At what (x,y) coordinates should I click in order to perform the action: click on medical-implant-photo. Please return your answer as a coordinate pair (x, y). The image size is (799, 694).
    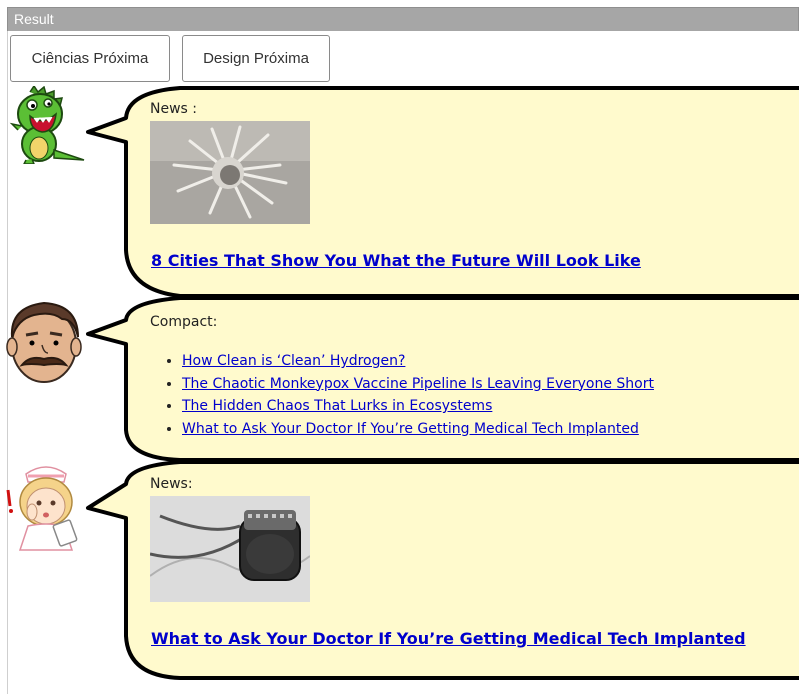
    Looking at the image, I should click on (230, 549).